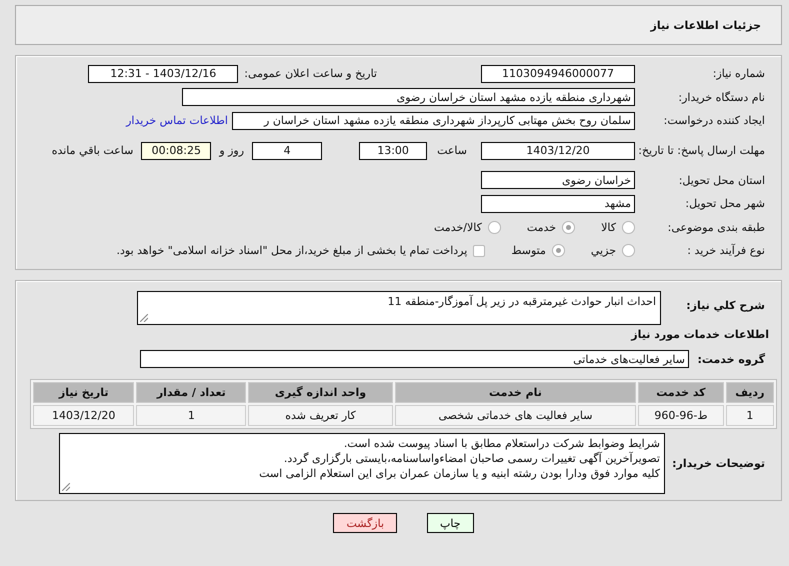  Describe the element at coordinates (541, 227) in the screenshot. I see `radio-label: خدمت` at that location.